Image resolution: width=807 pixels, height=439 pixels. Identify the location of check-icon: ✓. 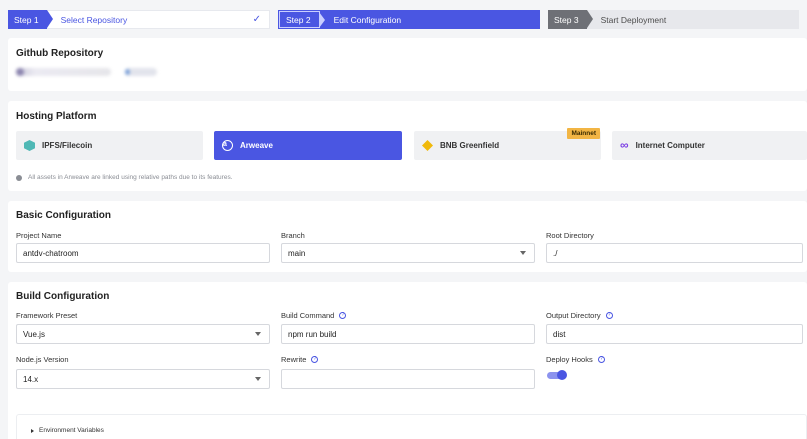
(256, 19).